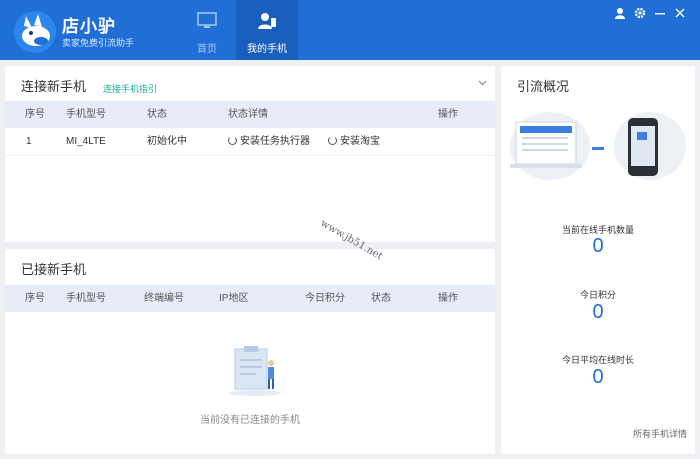  What do you see at coordinates (360, 141) in the screenshot?
I see `row-detail-taobao-label: 安装淘宝` at bounding box center [360, 141].